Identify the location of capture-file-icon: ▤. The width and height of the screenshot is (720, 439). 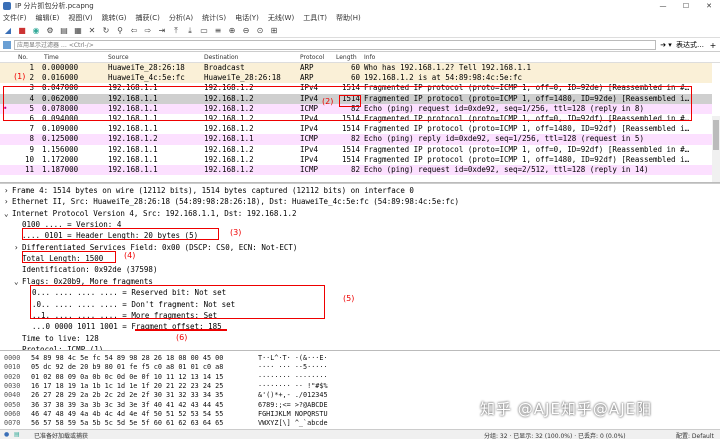
(17, 434).